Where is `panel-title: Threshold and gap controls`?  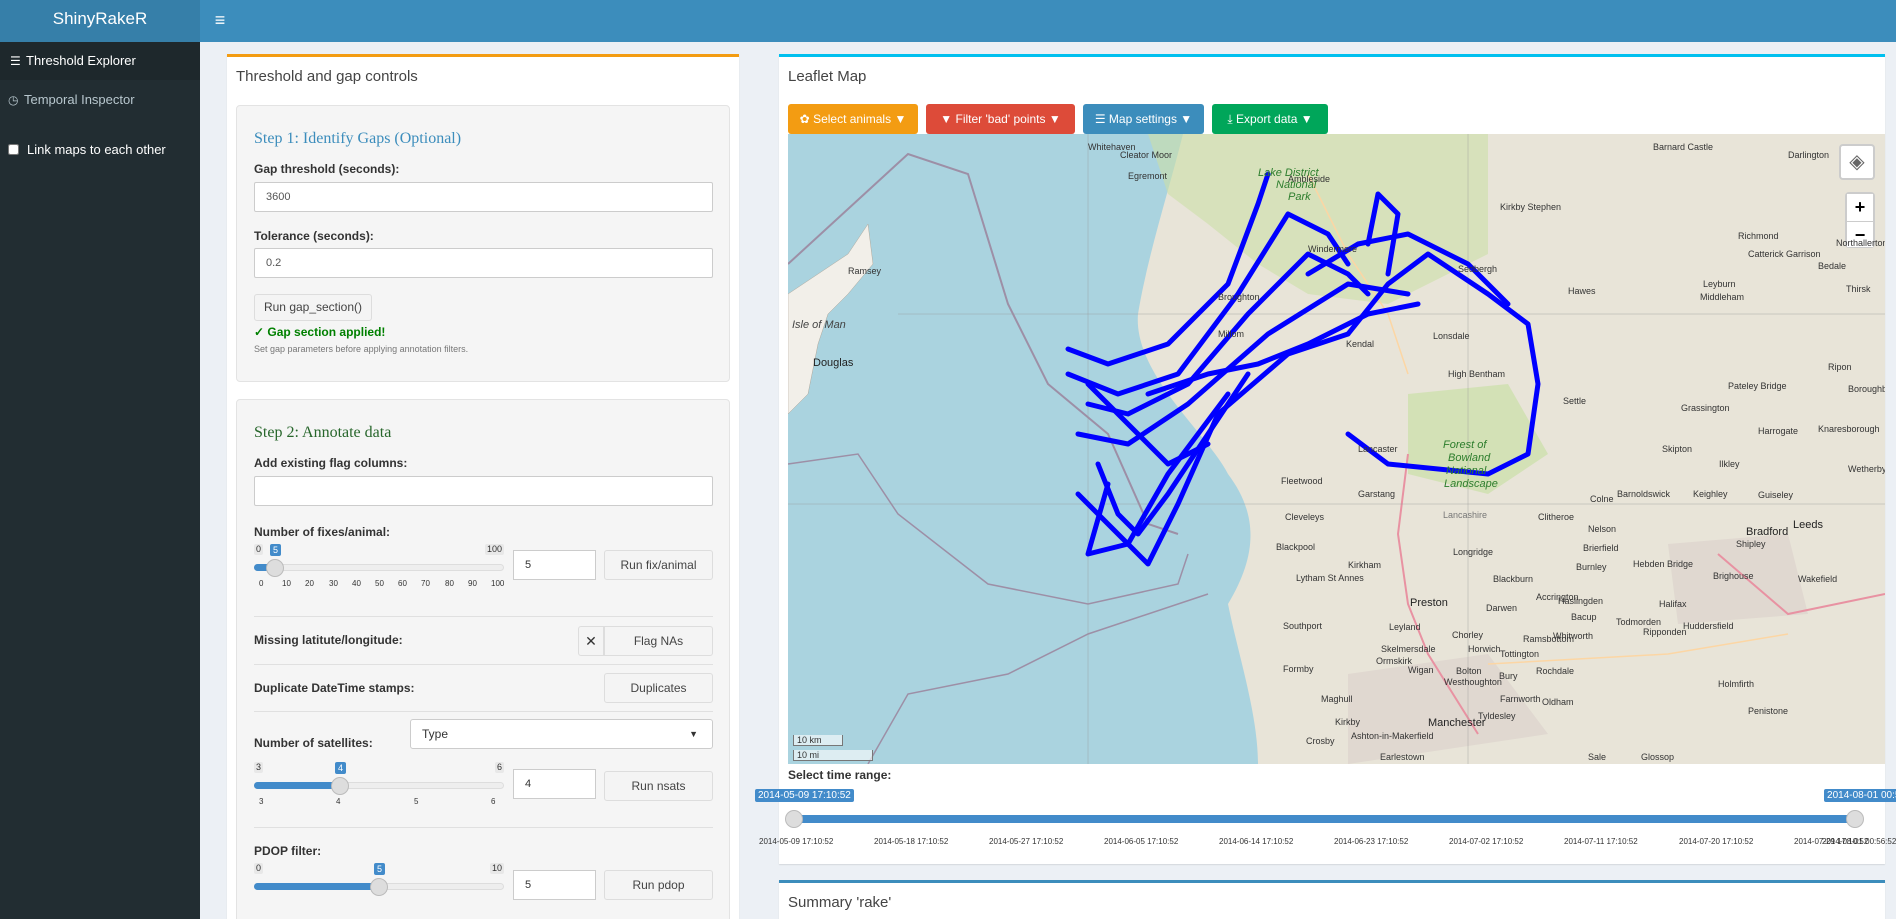
panel-title: Threshold and gap controls is located at coordinates (327, 76).